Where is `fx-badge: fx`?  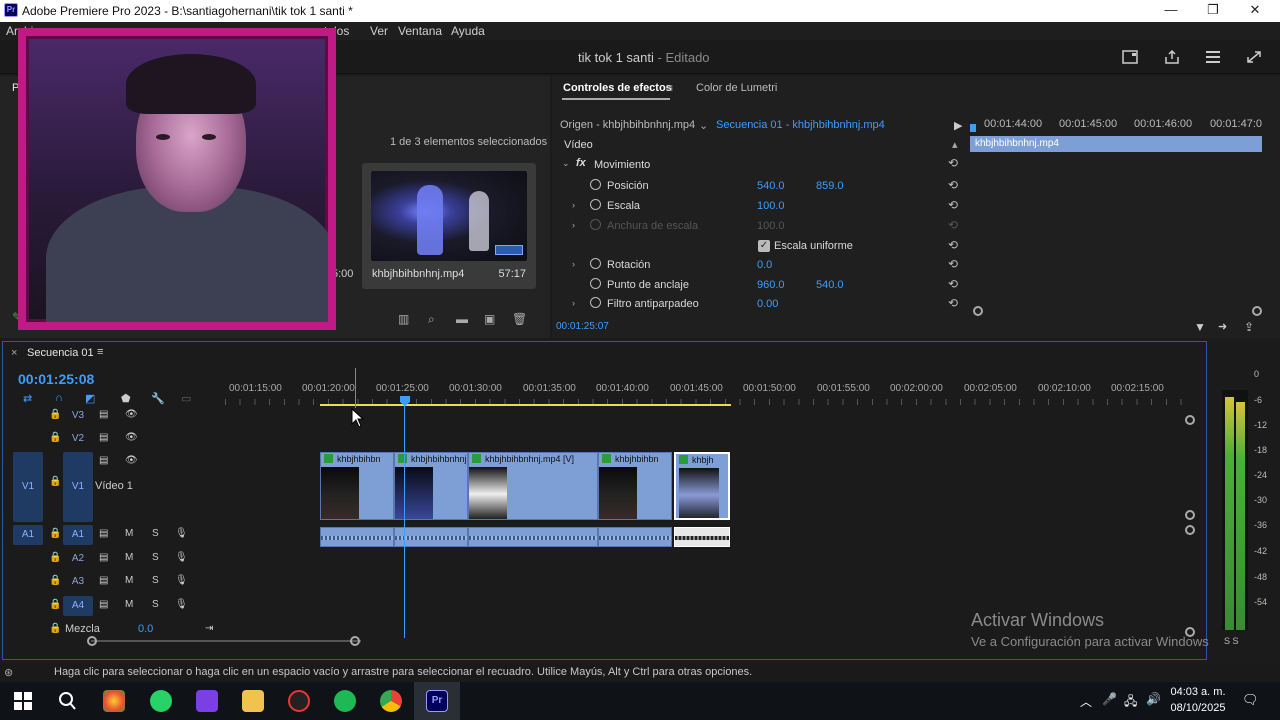
fx-badge: fx is located at coordinates (581, 163).